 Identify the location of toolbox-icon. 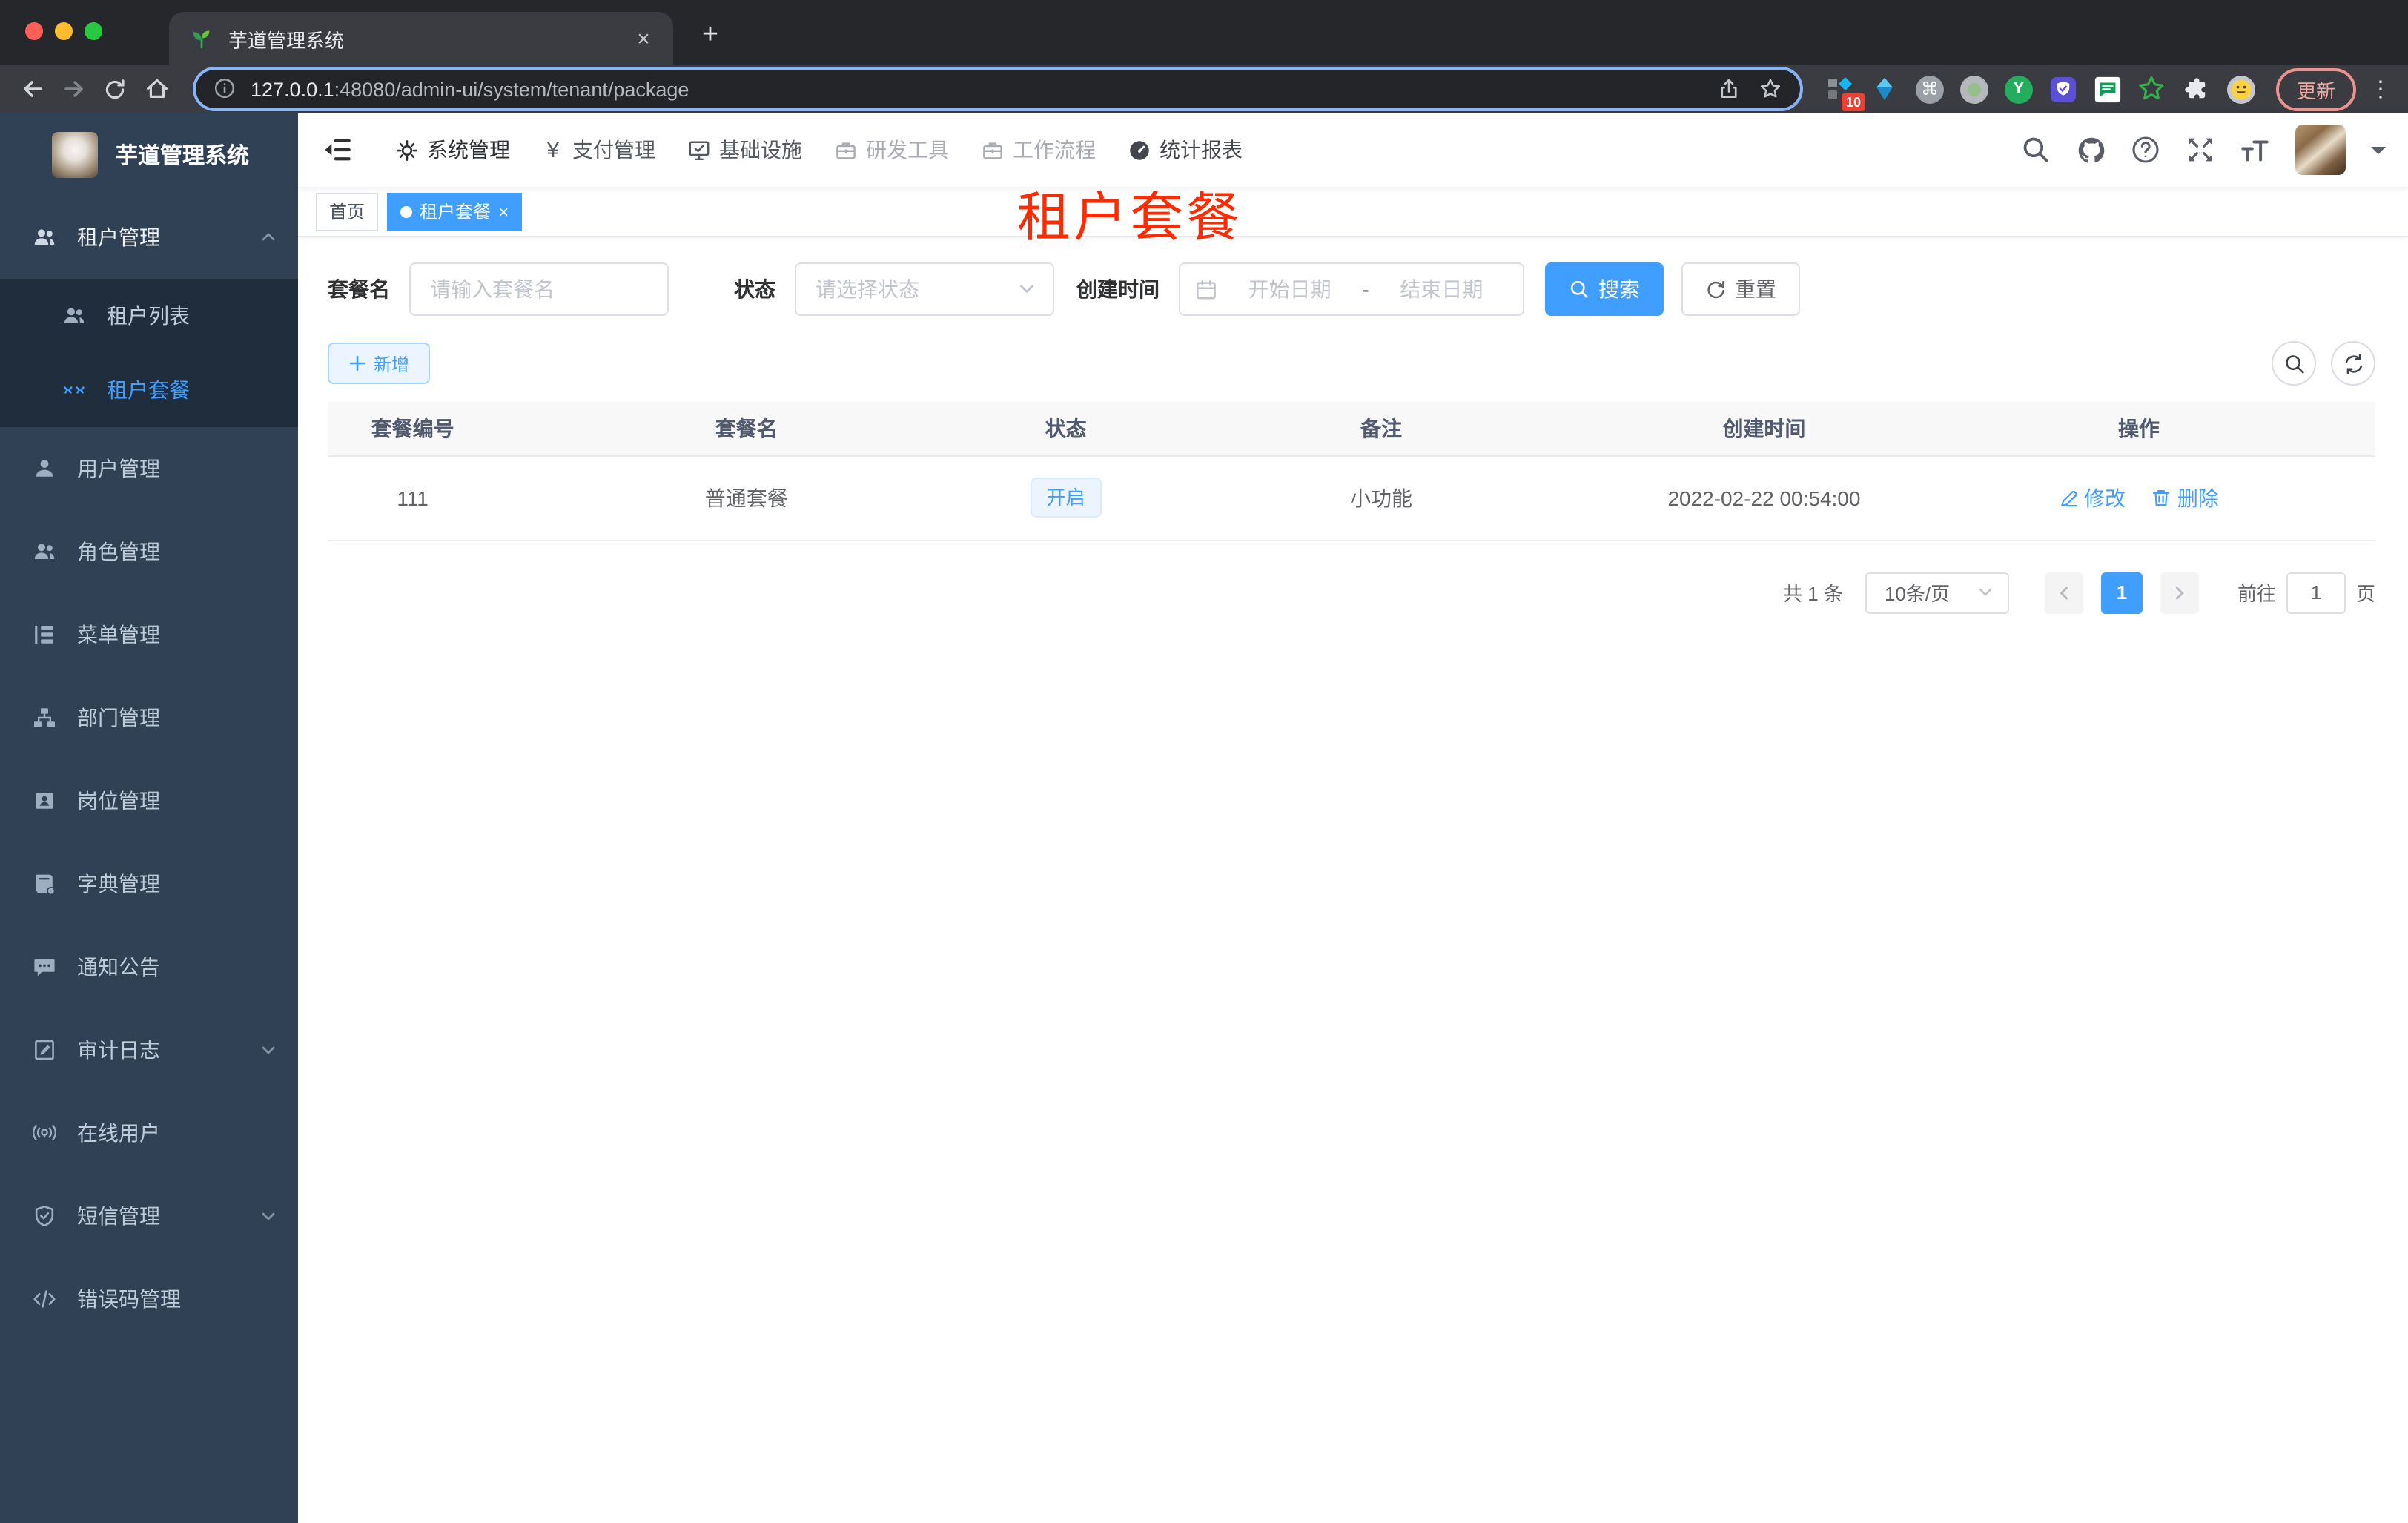
(993, 151).